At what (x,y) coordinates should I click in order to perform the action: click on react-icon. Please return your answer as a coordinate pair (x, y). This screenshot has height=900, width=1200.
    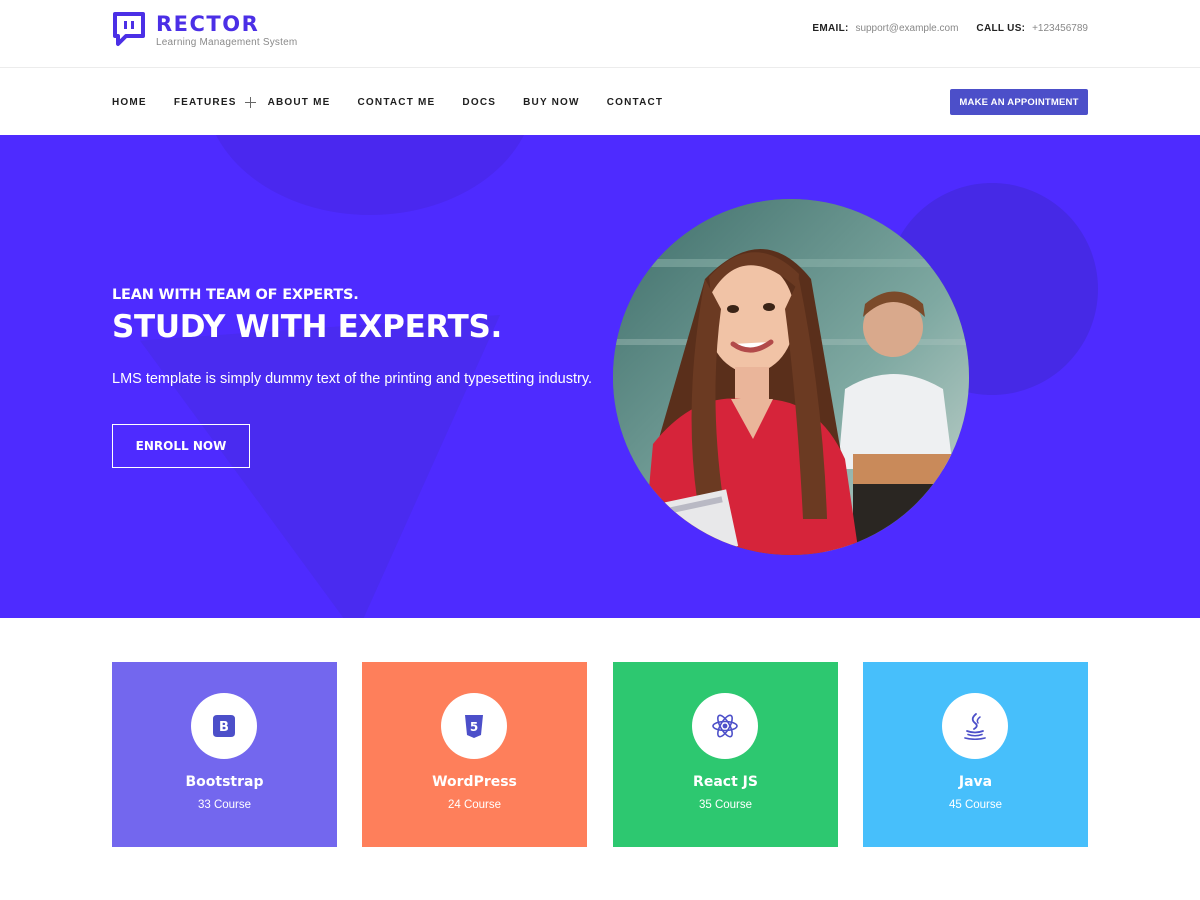
    Looking at the image, I should click on (725, 726).